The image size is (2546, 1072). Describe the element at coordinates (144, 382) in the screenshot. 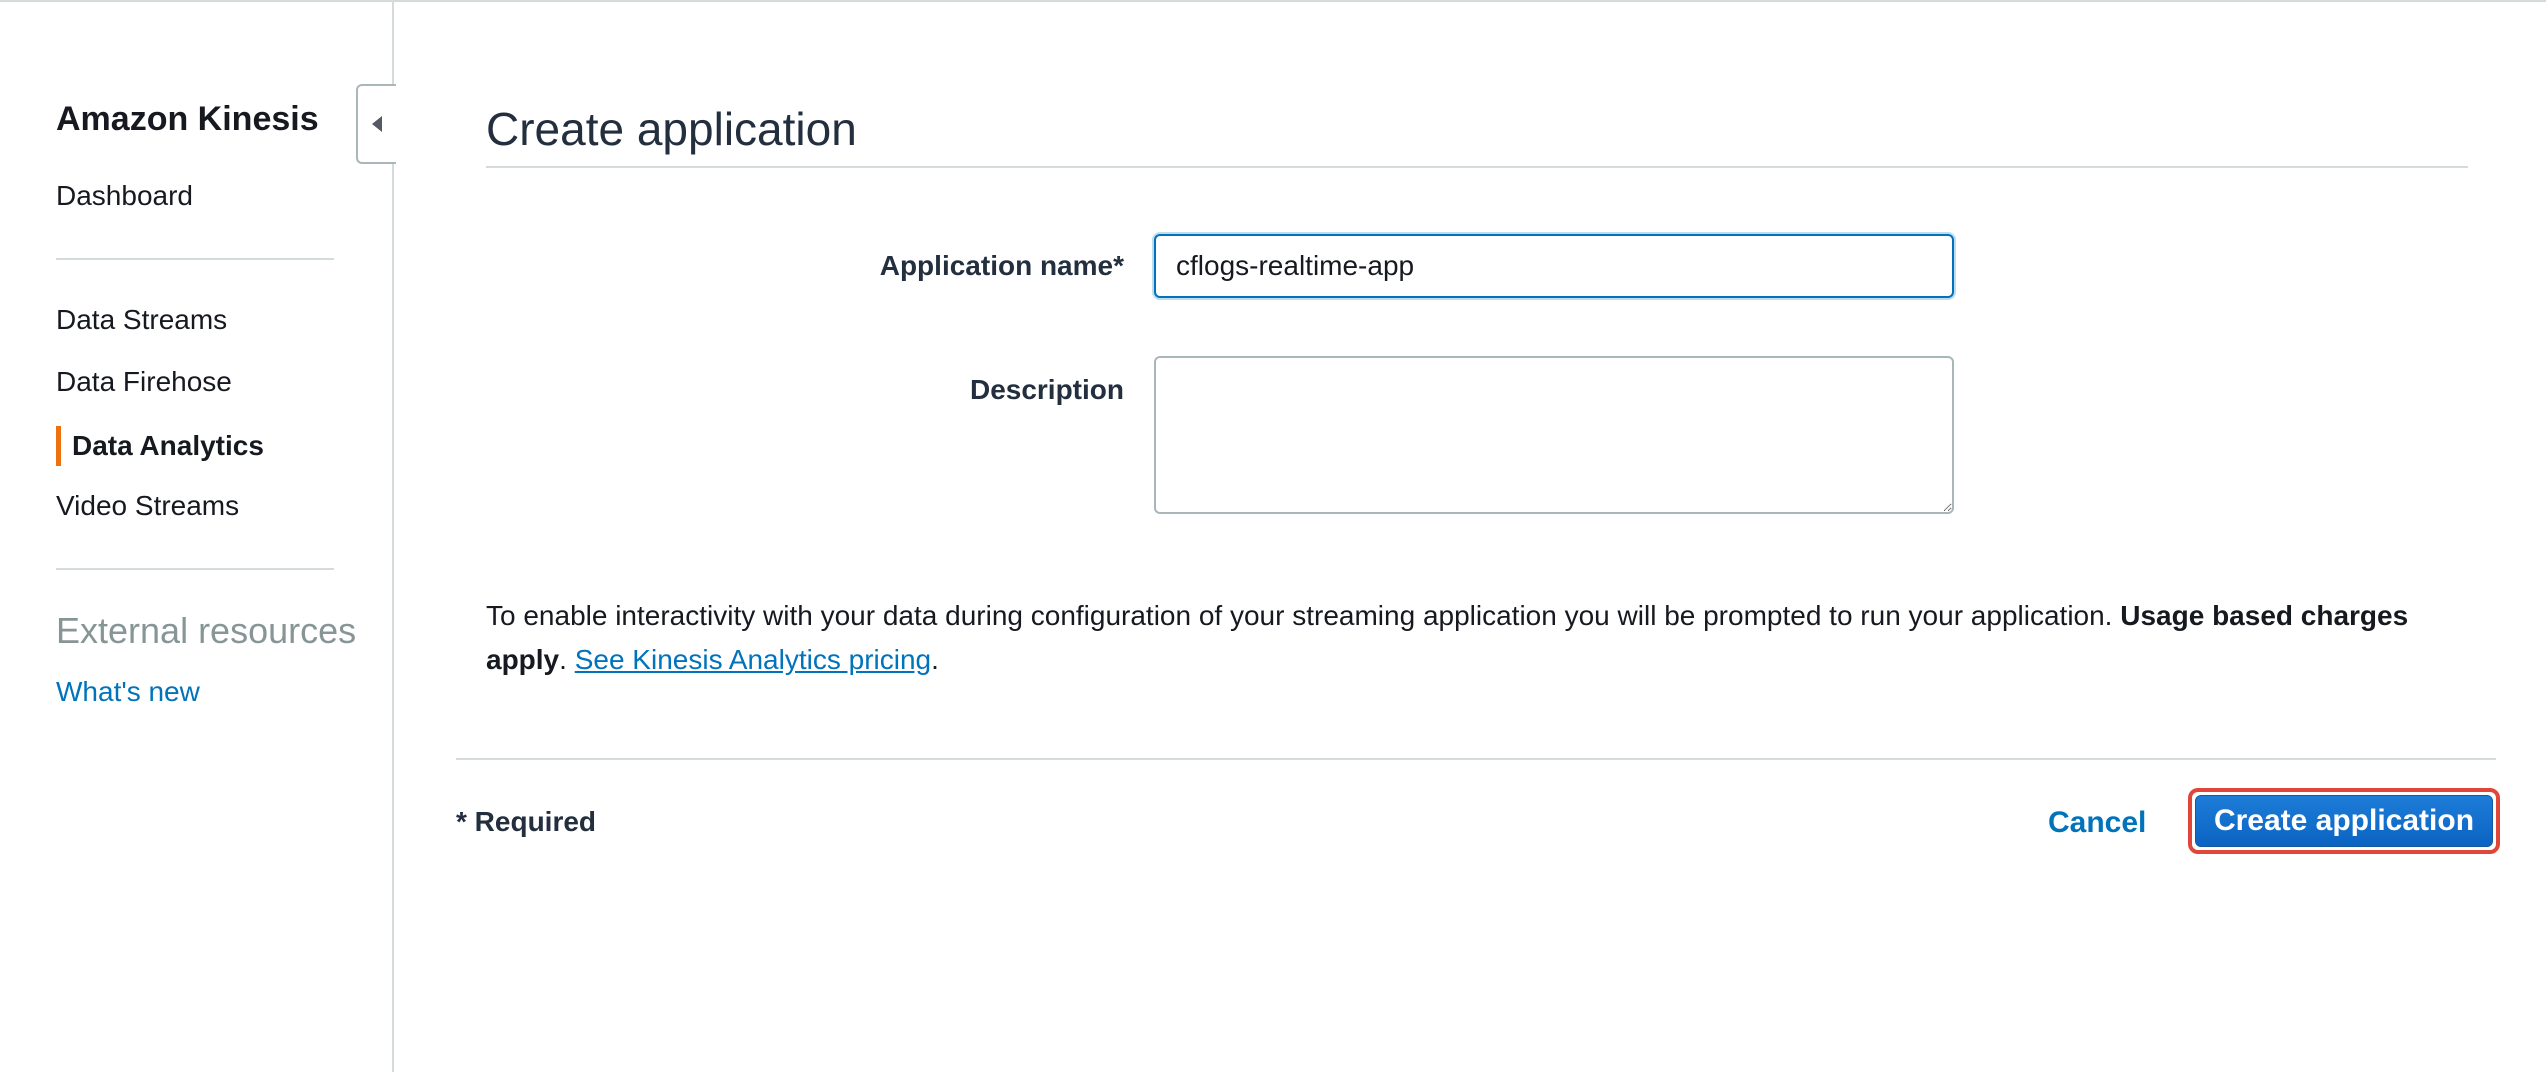

I see `sidebar-item-data-firehose: Data Firehose` at that location.